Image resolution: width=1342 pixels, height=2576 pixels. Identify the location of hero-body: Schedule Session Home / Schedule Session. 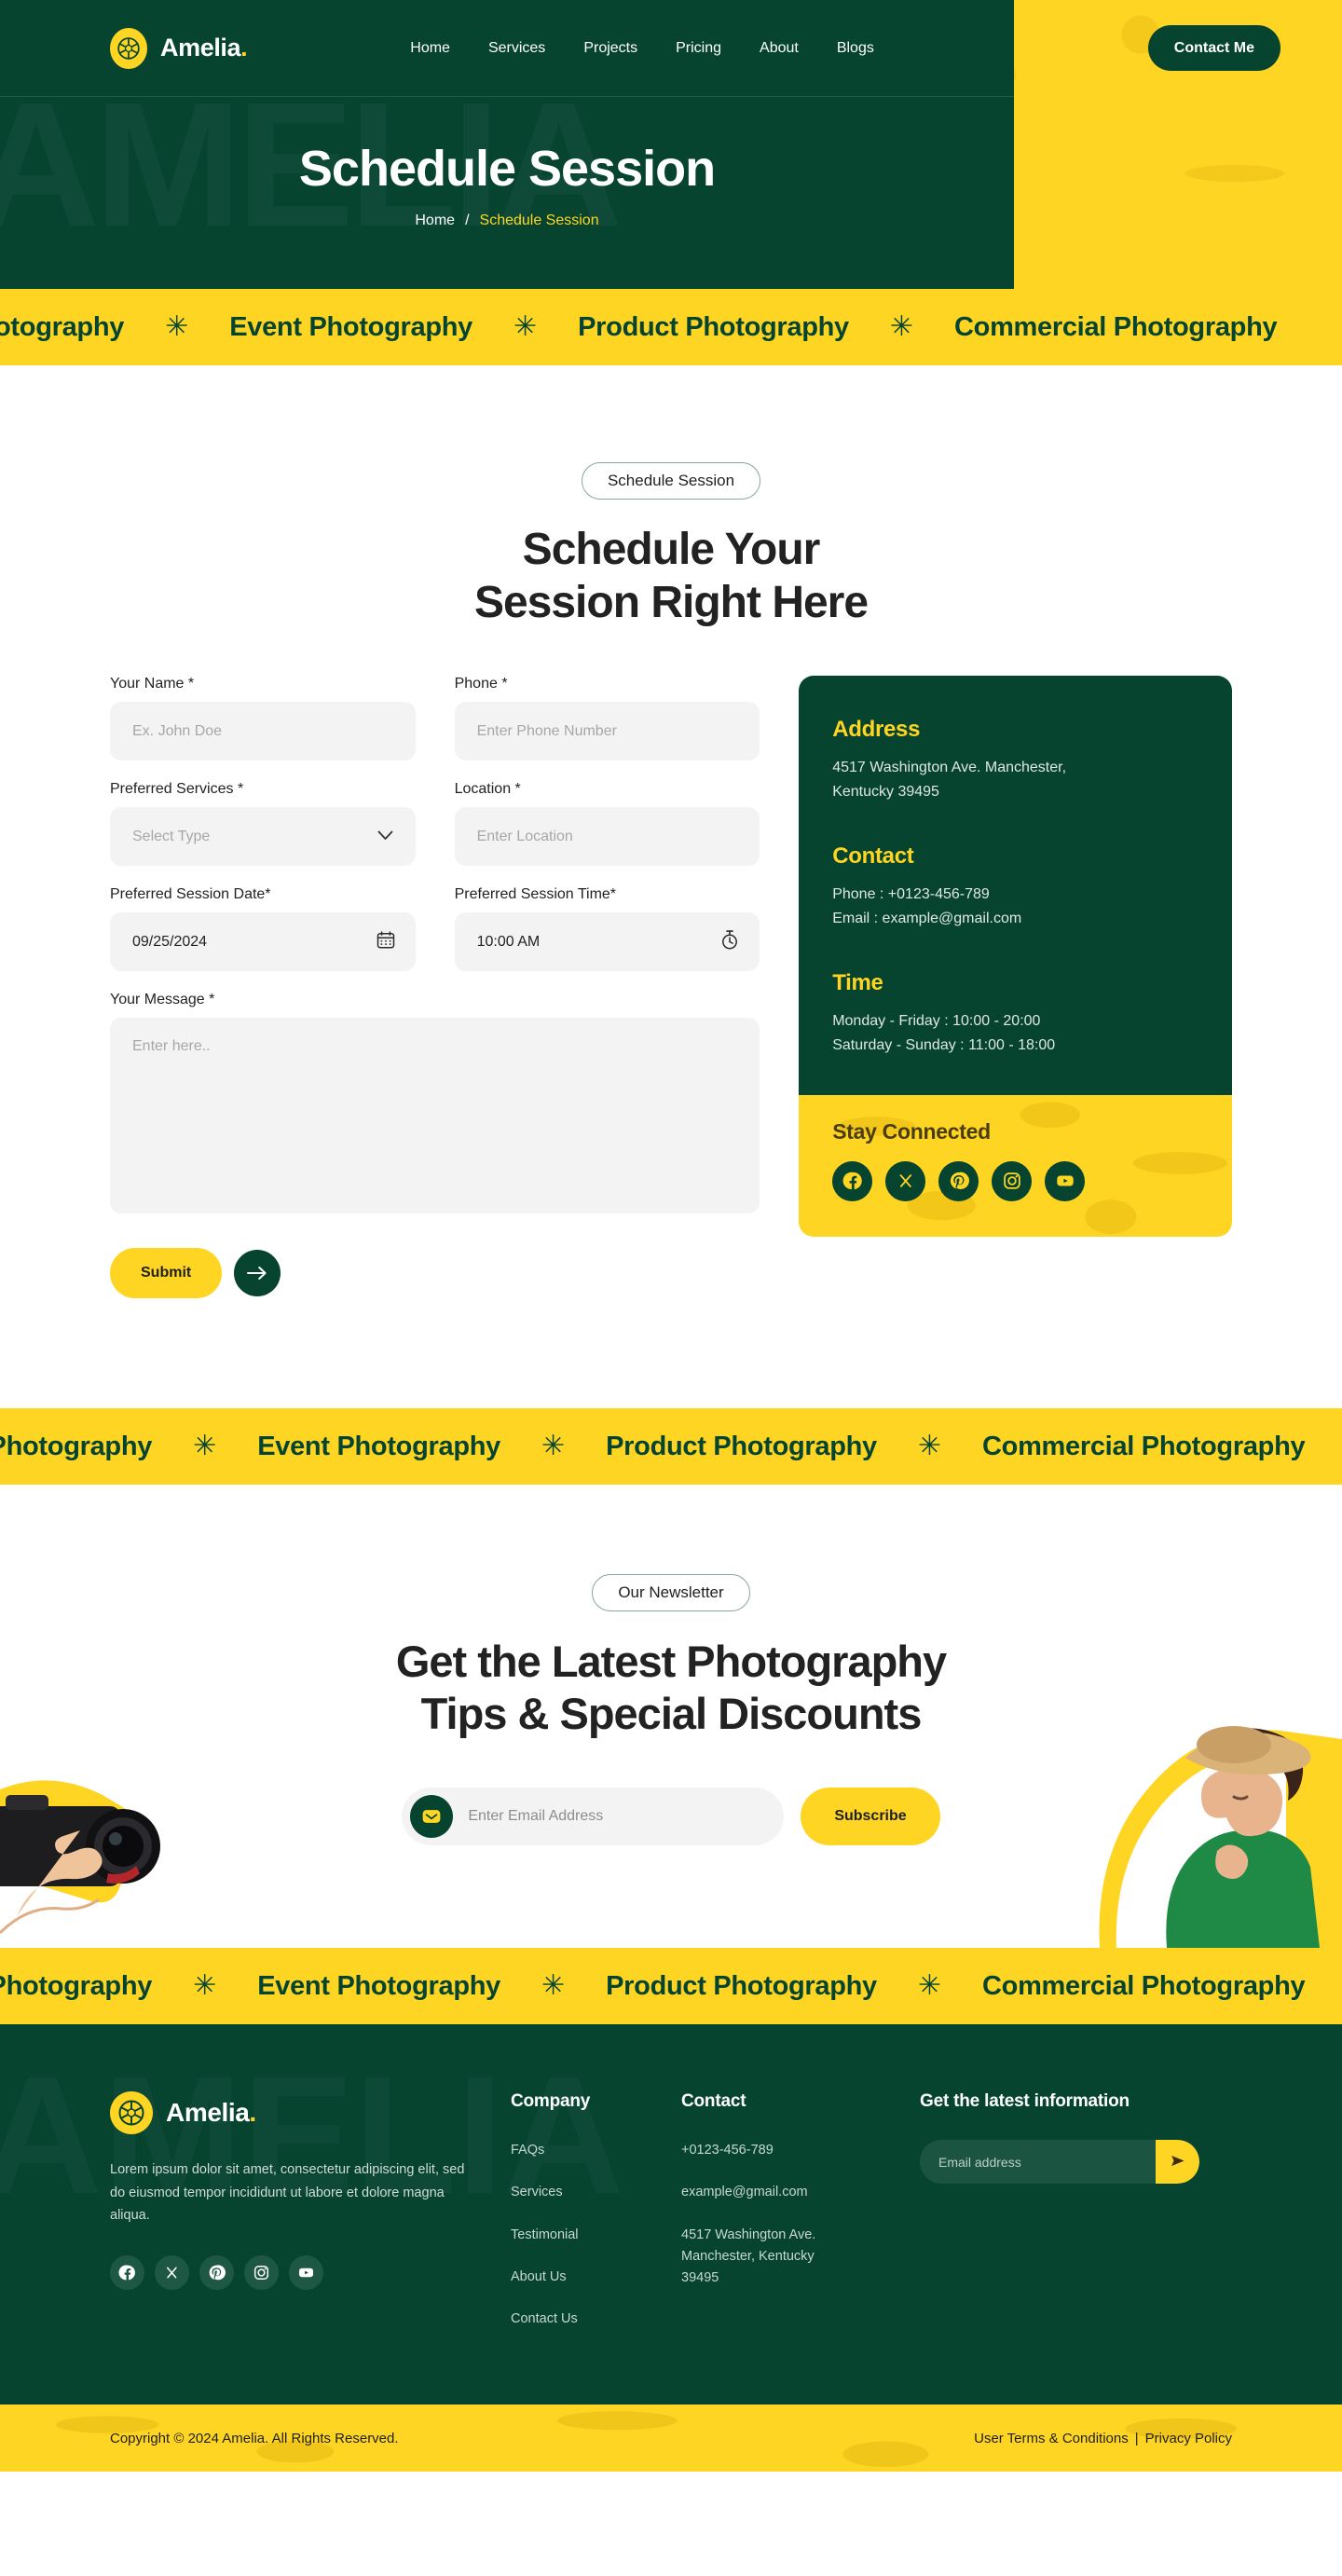
(507, 163).